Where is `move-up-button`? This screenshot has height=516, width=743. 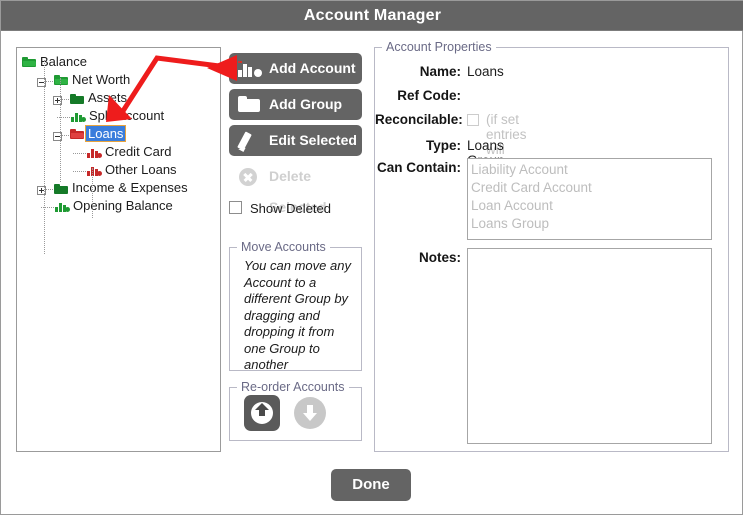 move-up-button is located at coordinates (262, 413).